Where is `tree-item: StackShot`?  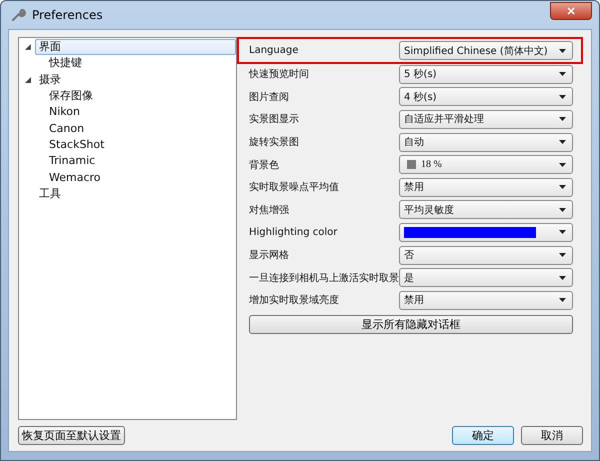 tree-item: StackShot is located at coordinates (76, 144).